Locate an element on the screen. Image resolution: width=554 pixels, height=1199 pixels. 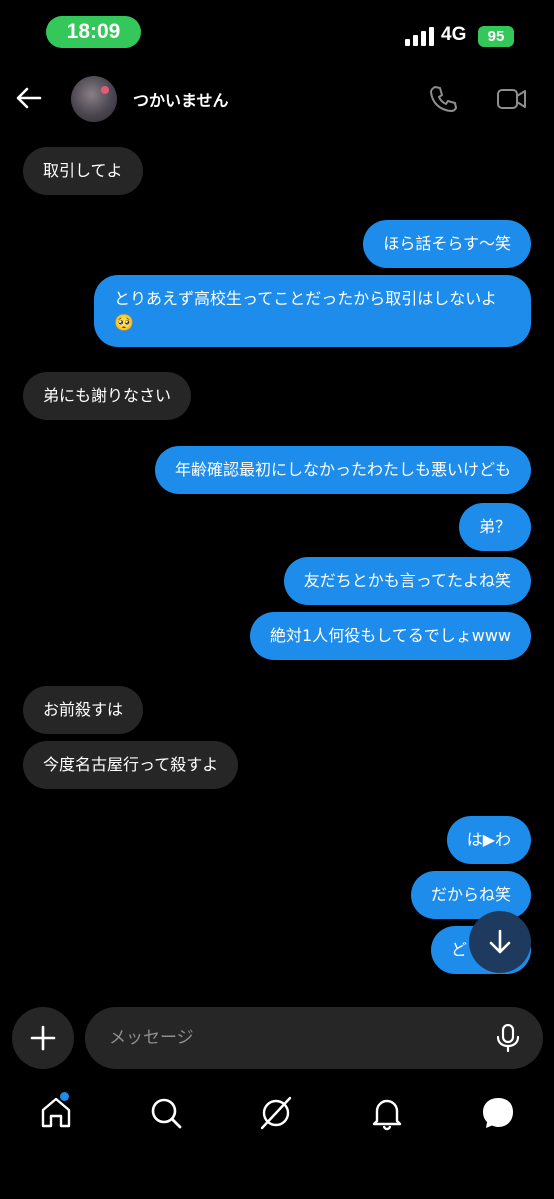
search-icon is located at coordinates (166, 1113).